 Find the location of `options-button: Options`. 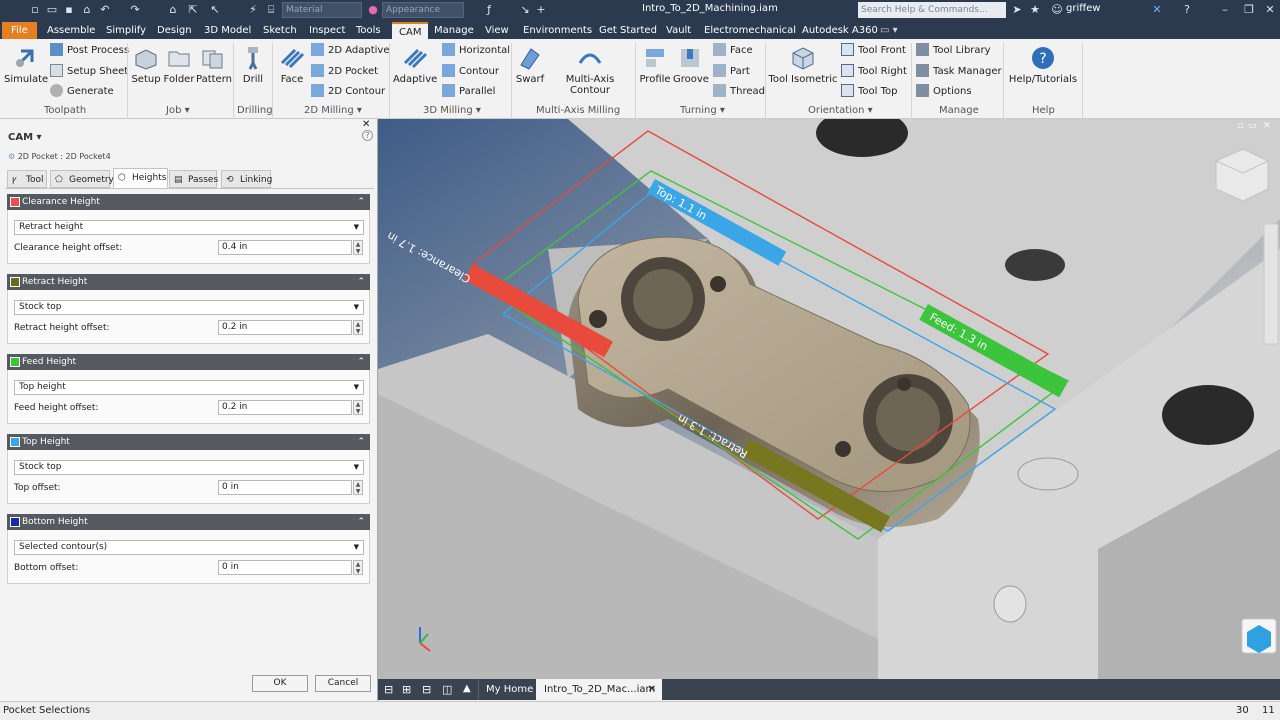

options-button: Options is located at coordinates (944, 92).